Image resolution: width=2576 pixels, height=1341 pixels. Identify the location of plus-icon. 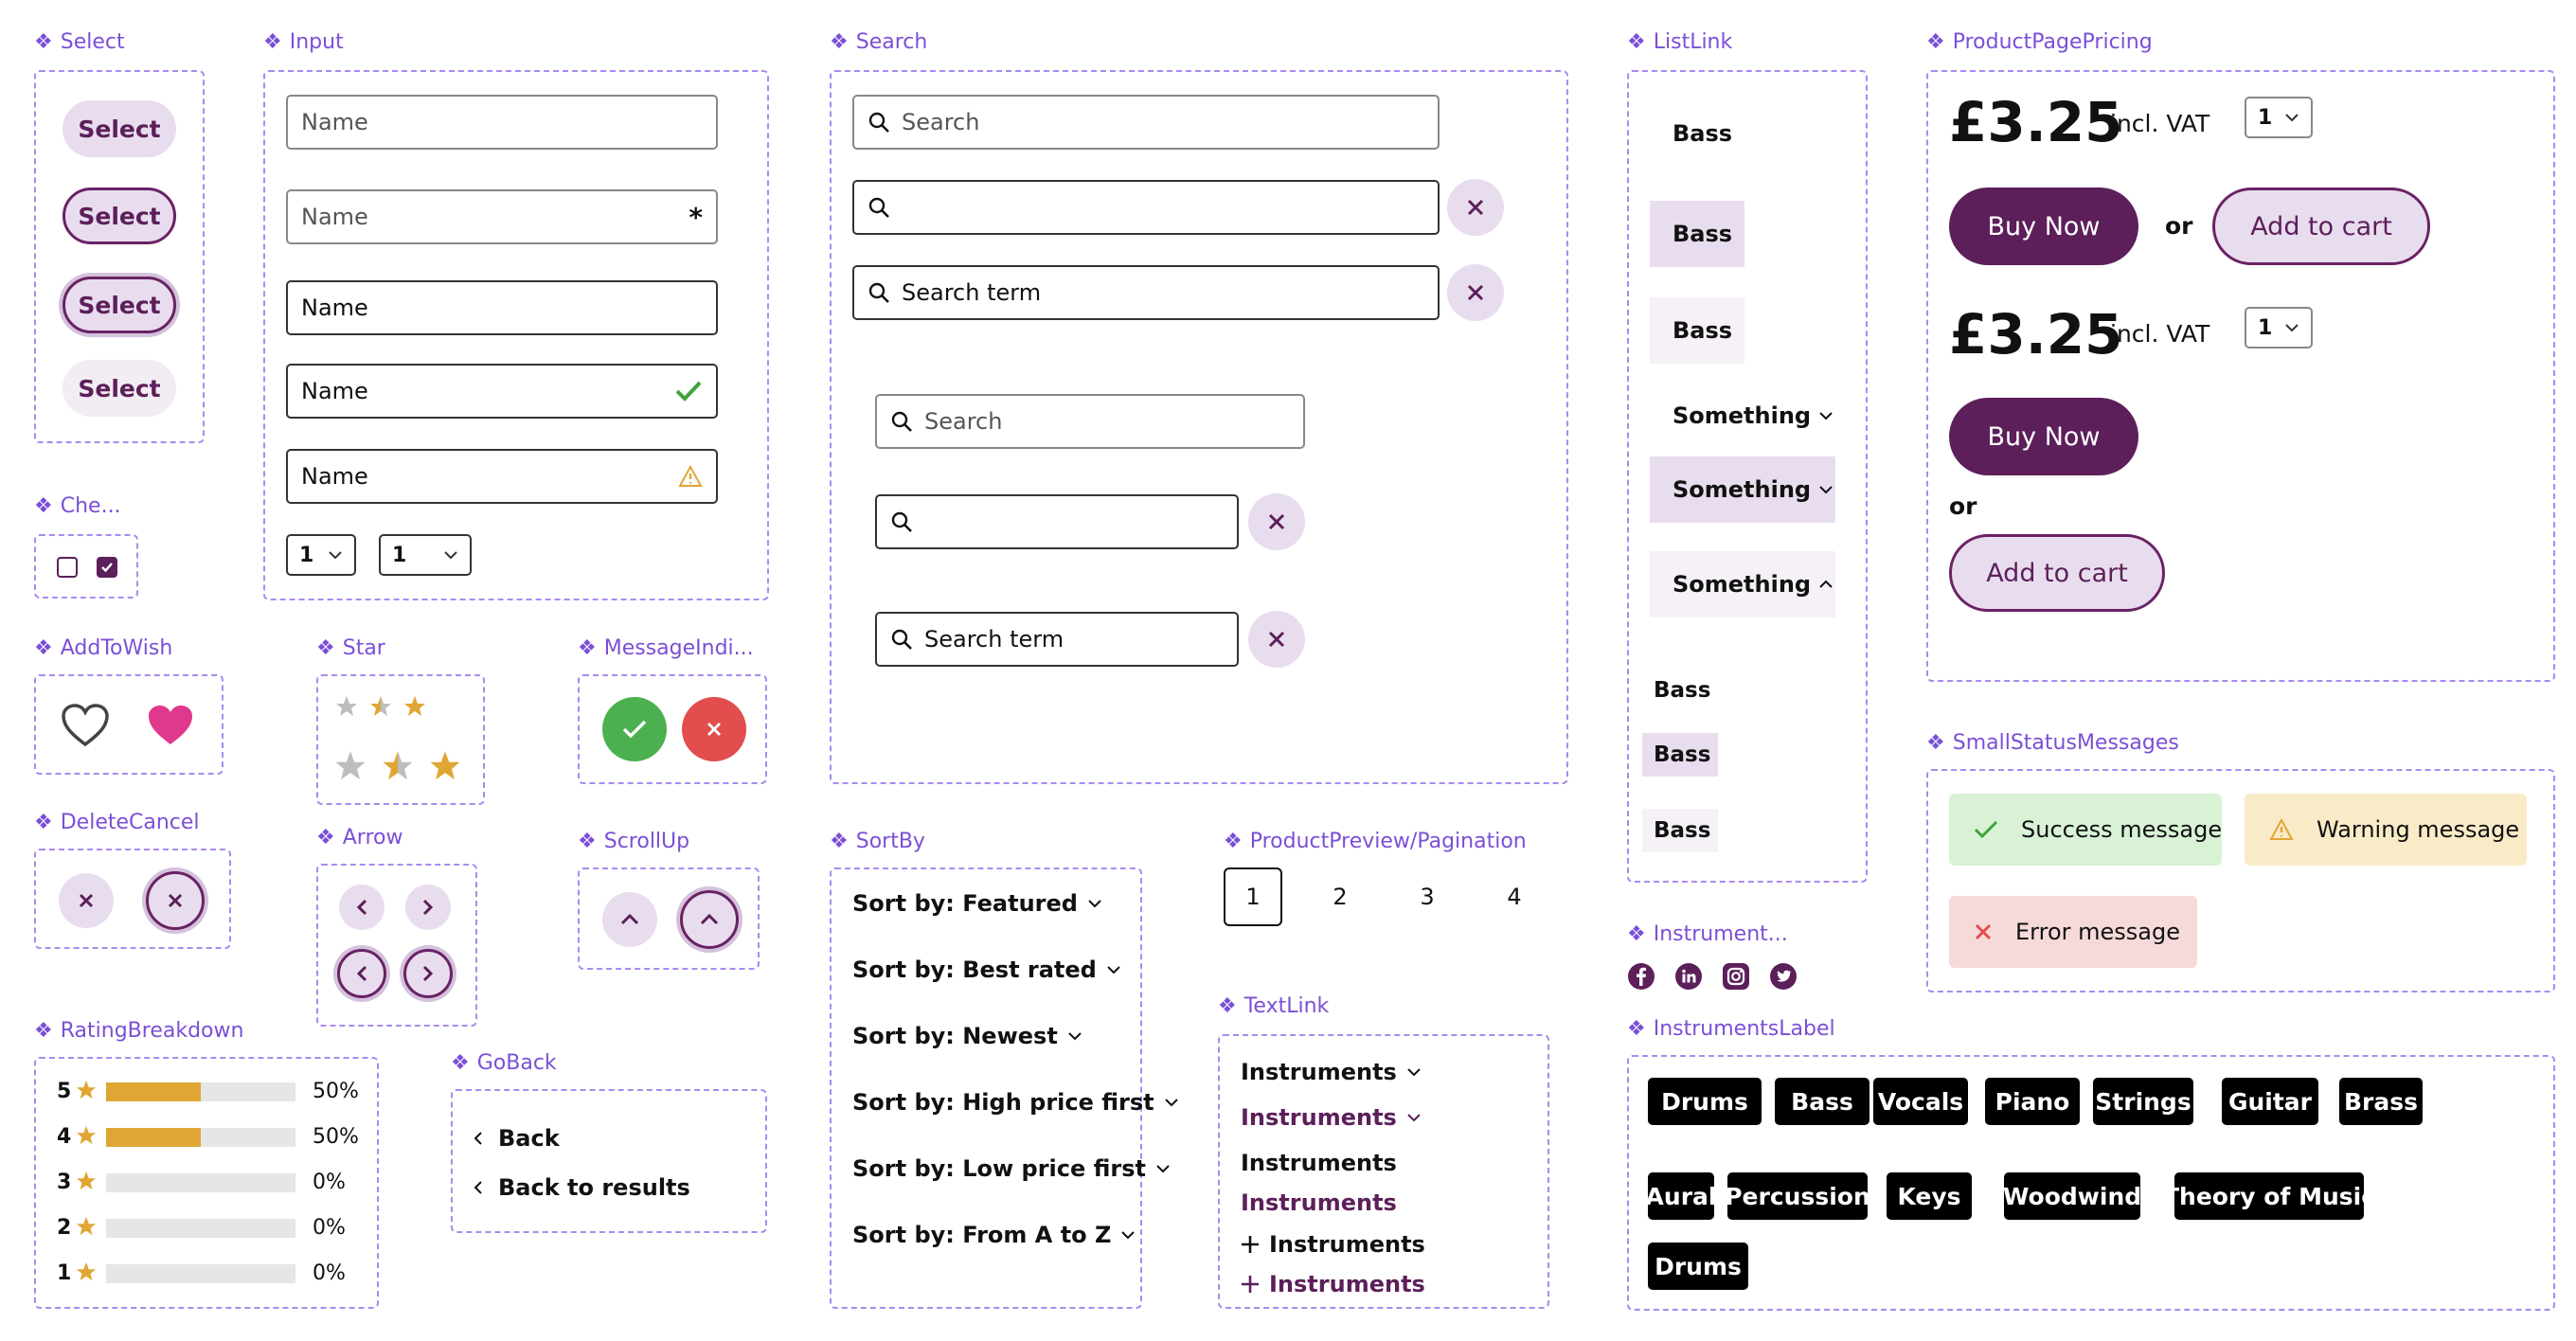
(1250, 1244).